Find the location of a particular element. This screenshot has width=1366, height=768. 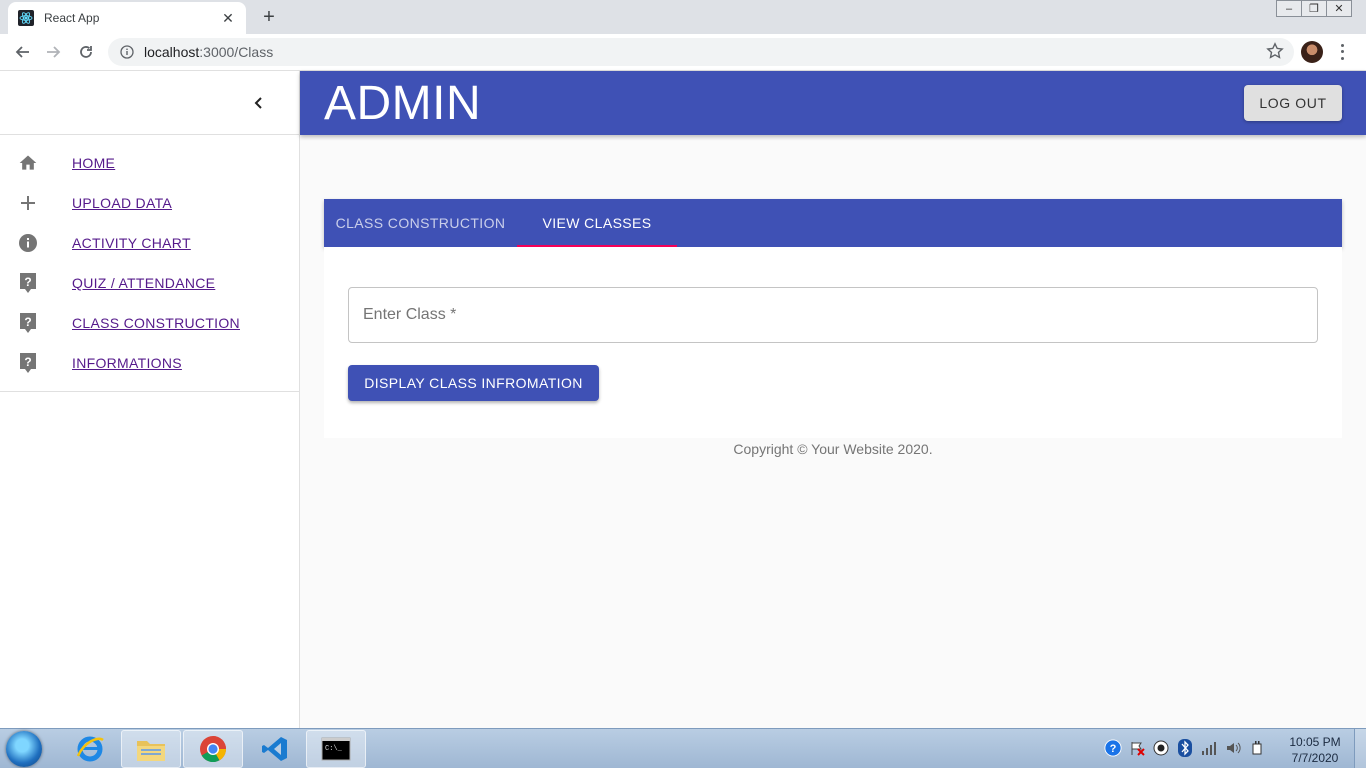

sidebar-item-quiz-attendance: ? QUIZ / ATTENDANCE is located at coordinates (149, 283).